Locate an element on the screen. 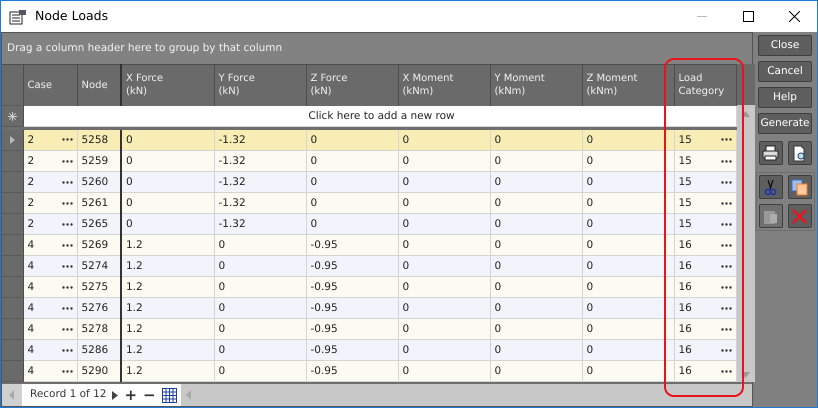 The width and height of the screenshot is (818, 408). scroll-up-icon is located at coordinates (745, 114).